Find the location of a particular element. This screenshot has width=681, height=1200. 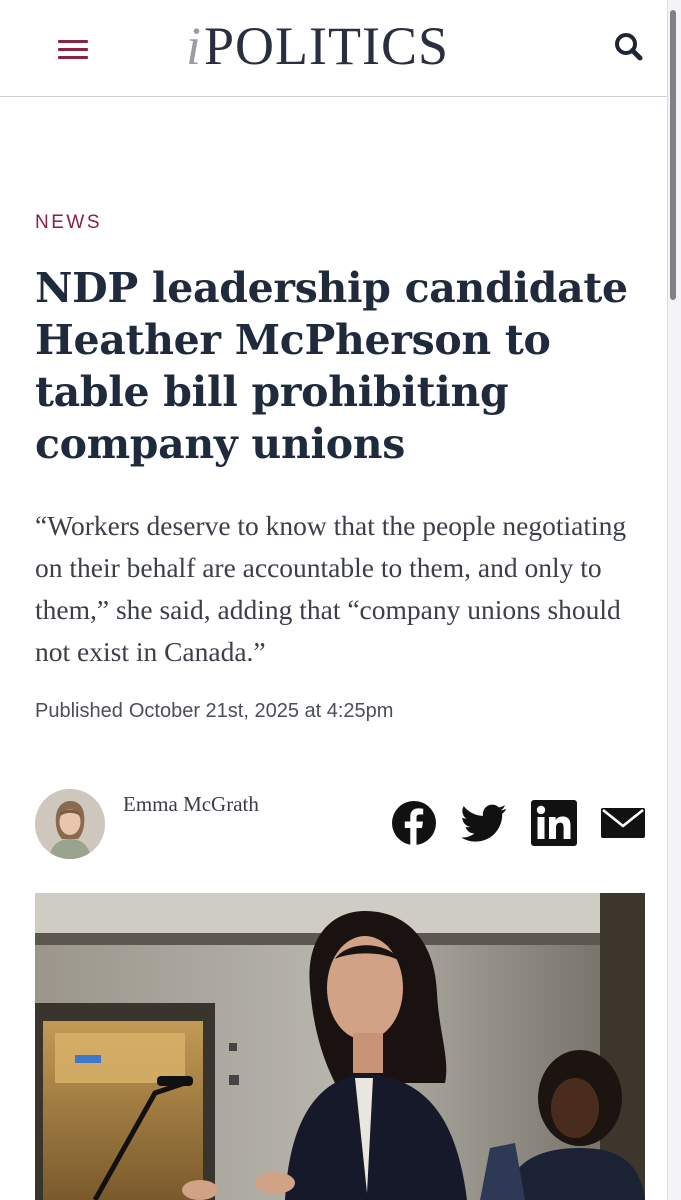

share-twitter-button is located at coordinates (484, 823).